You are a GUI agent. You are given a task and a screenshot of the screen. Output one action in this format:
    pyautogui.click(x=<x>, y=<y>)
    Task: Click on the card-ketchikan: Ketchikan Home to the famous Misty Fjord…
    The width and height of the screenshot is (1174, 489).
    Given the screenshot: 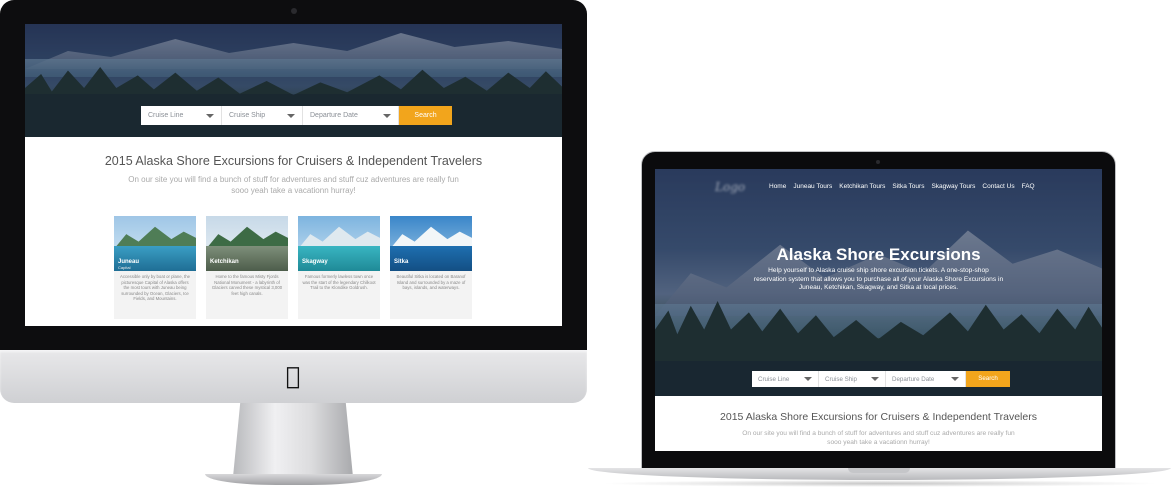 What is the action you would take?
    pyautogui.click(x=247, y=267)
    